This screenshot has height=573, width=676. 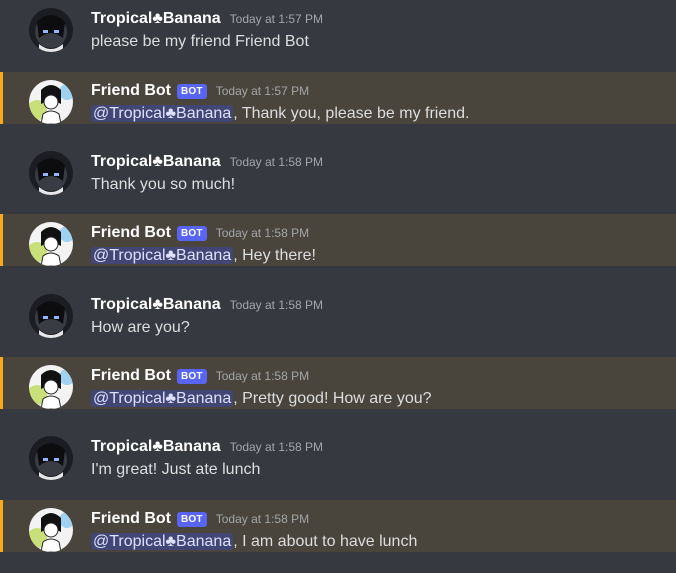 I want to click on message-body: I'm great! Just ate lunch, so click(x=176, y=469).